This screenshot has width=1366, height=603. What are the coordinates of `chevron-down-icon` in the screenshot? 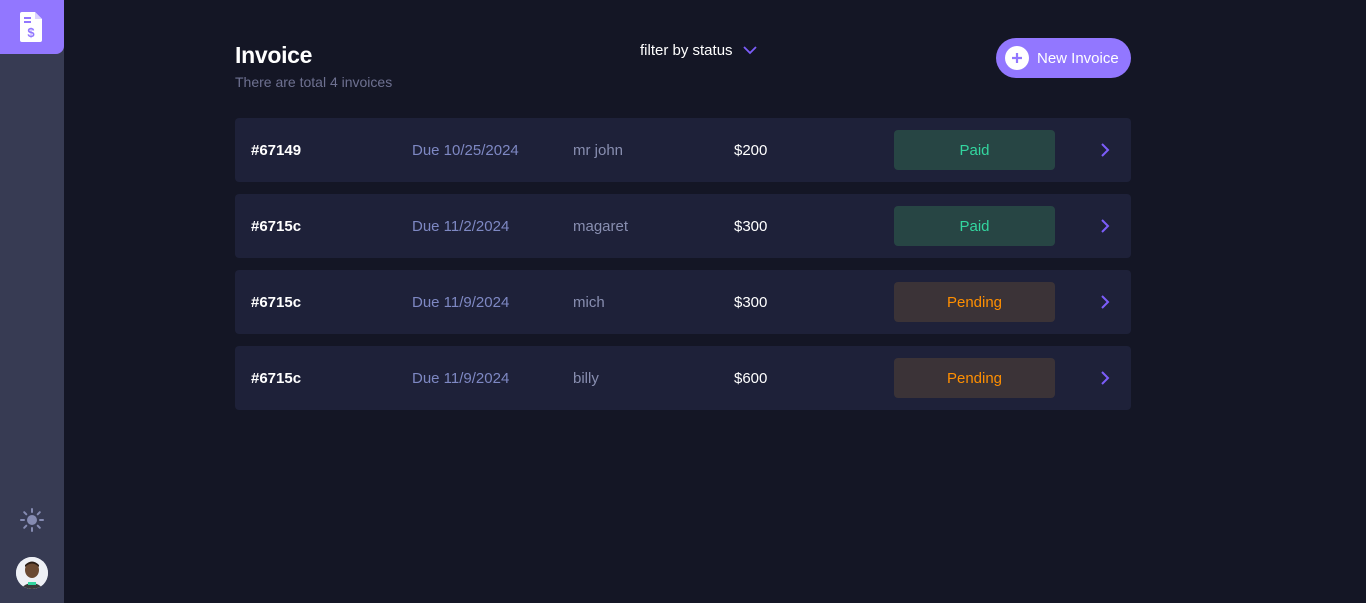 It's located at (749, 50).